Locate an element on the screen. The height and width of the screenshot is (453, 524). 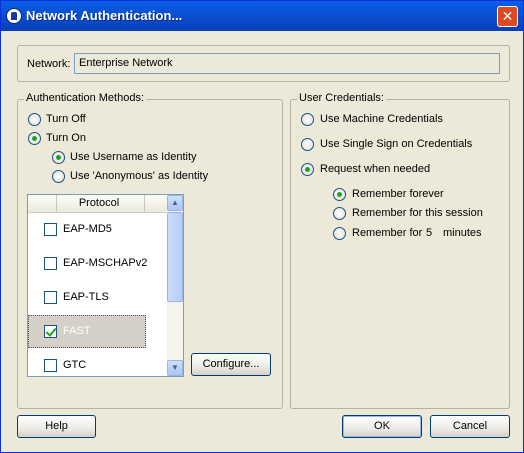
request-when-needed-radio is located at coordinates (307, 169).